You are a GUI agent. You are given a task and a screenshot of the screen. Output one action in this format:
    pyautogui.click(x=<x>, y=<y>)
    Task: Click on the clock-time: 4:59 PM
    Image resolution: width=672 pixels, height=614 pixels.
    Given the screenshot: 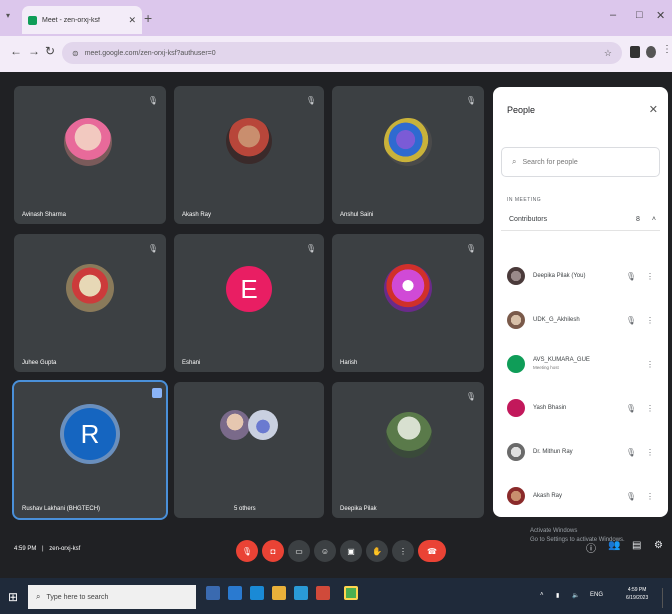 What is the action you would take?
    pyautogui.click(x=637, y=590)
    